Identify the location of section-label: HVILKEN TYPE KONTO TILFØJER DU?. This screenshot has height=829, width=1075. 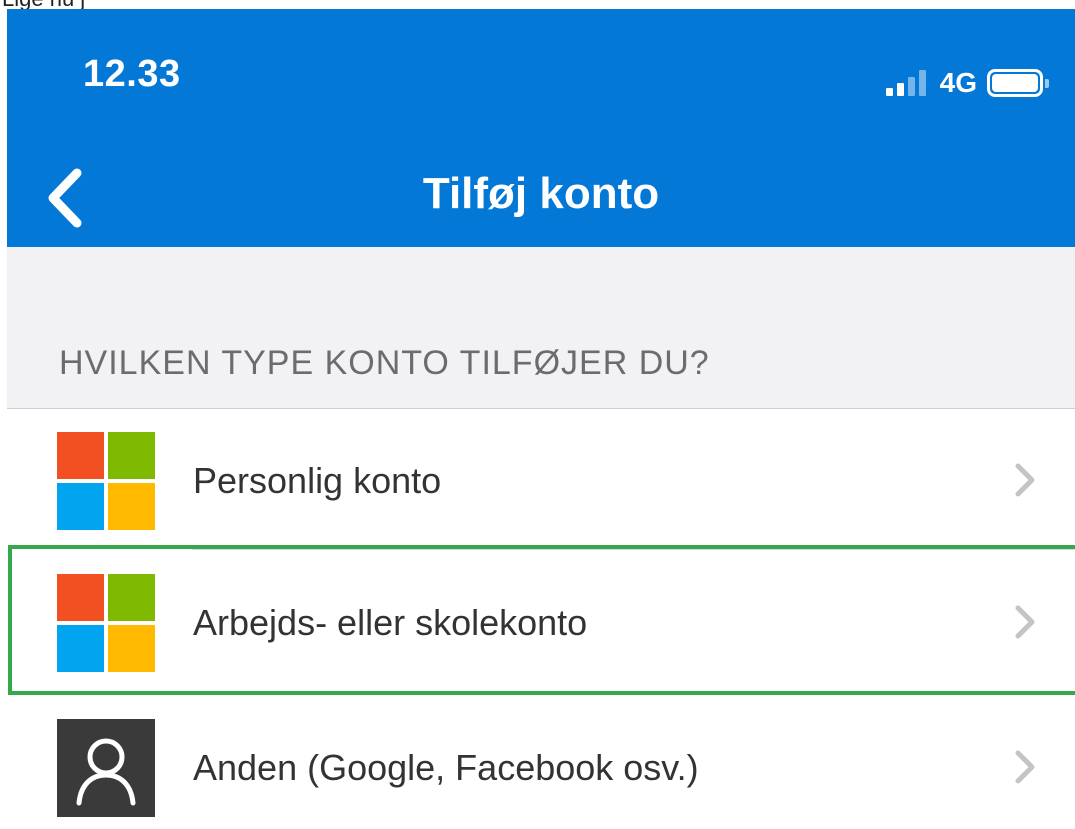
(384, 363).